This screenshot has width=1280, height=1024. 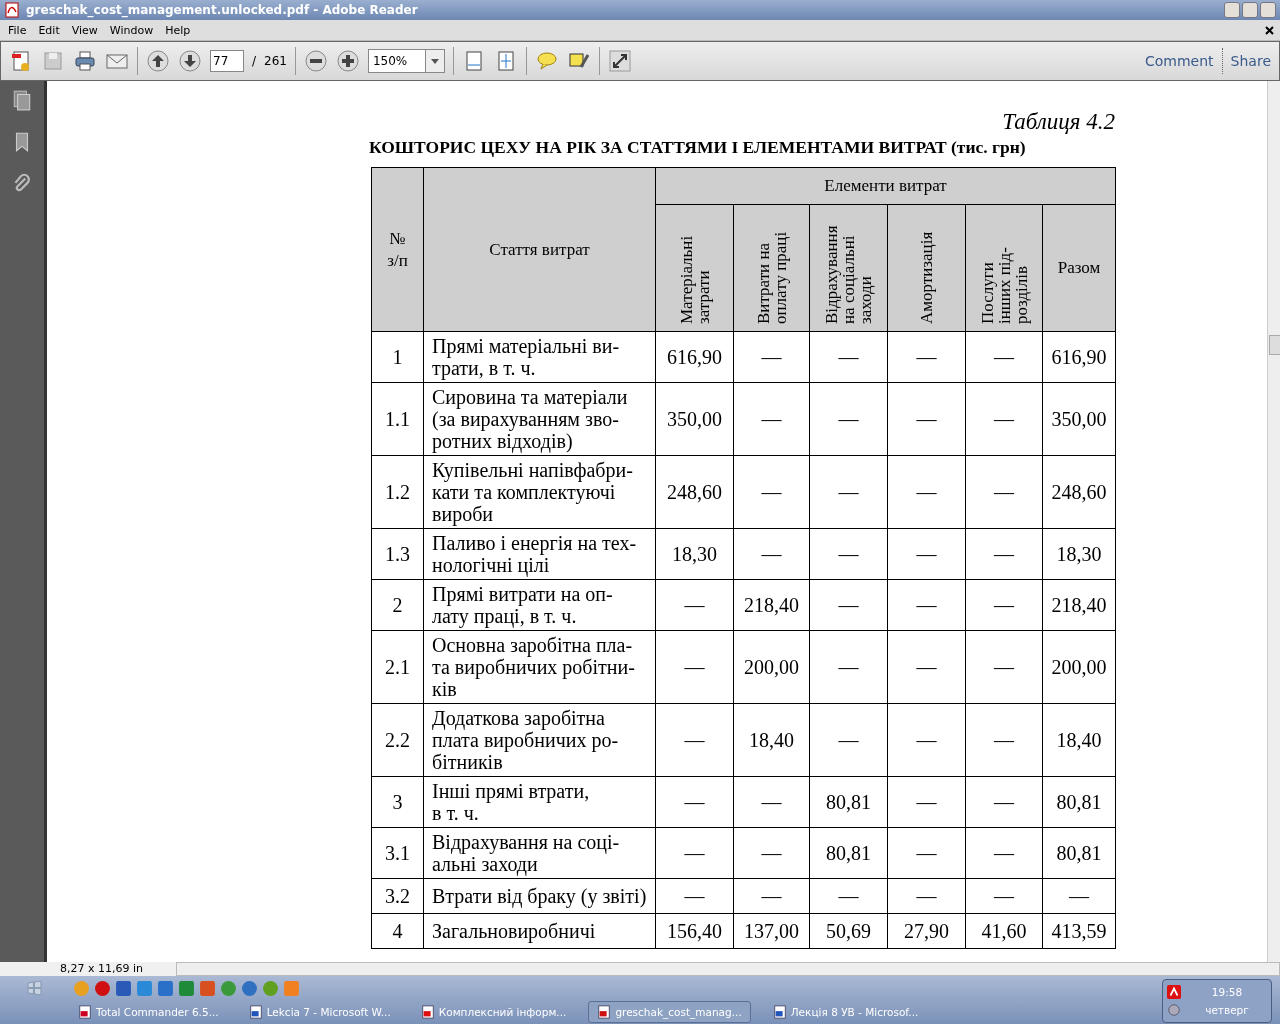 I want to click on table-cell: Інші прямі втрати, в т. ч., so click(x=539, y=802).